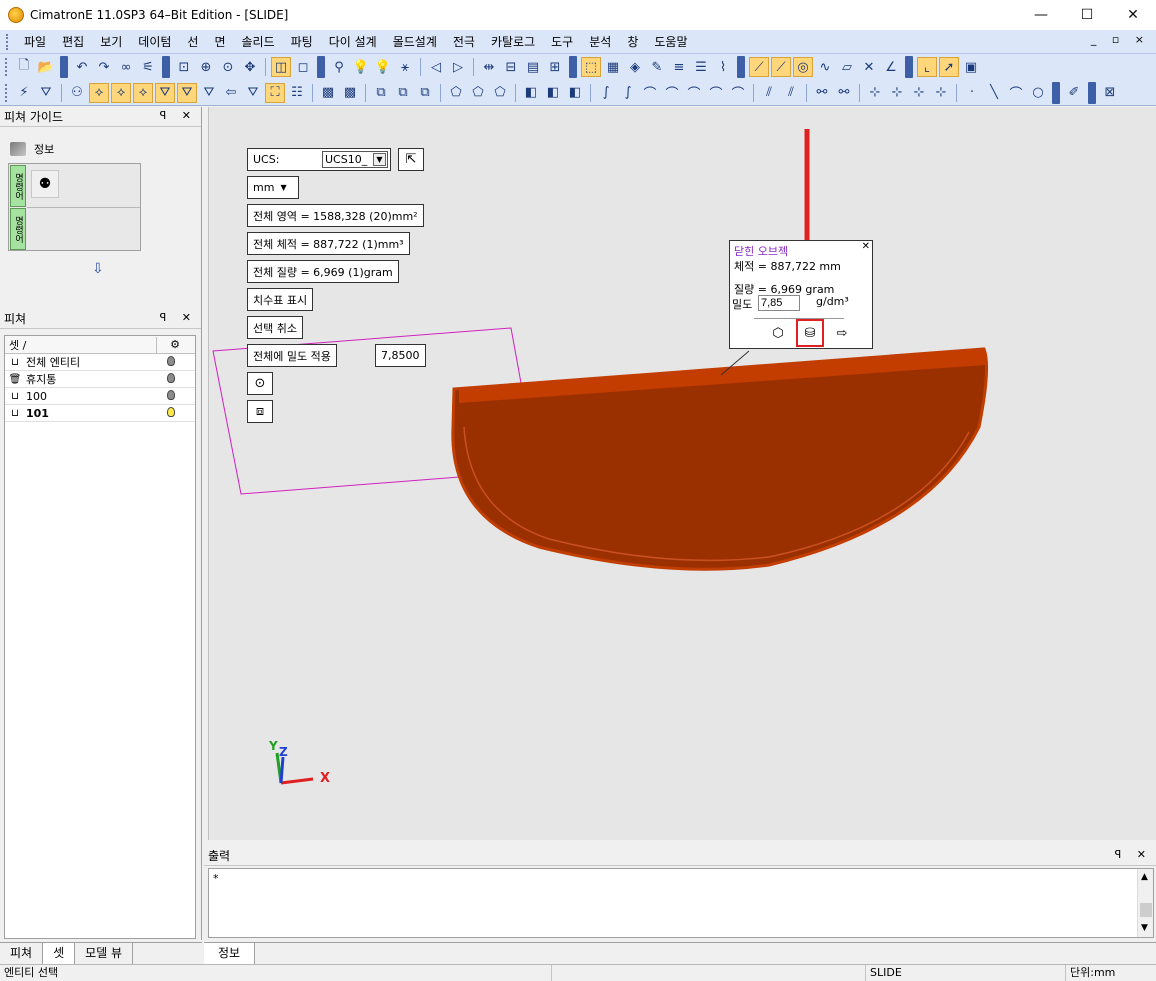  I want to click on table-row: 🗑 휴지통, so click(100, 379).